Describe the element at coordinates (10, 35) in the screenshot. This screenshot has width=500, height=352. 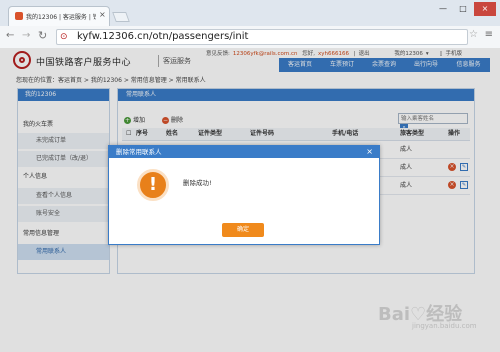
I see `back-arrow-icon: ←` at that location.